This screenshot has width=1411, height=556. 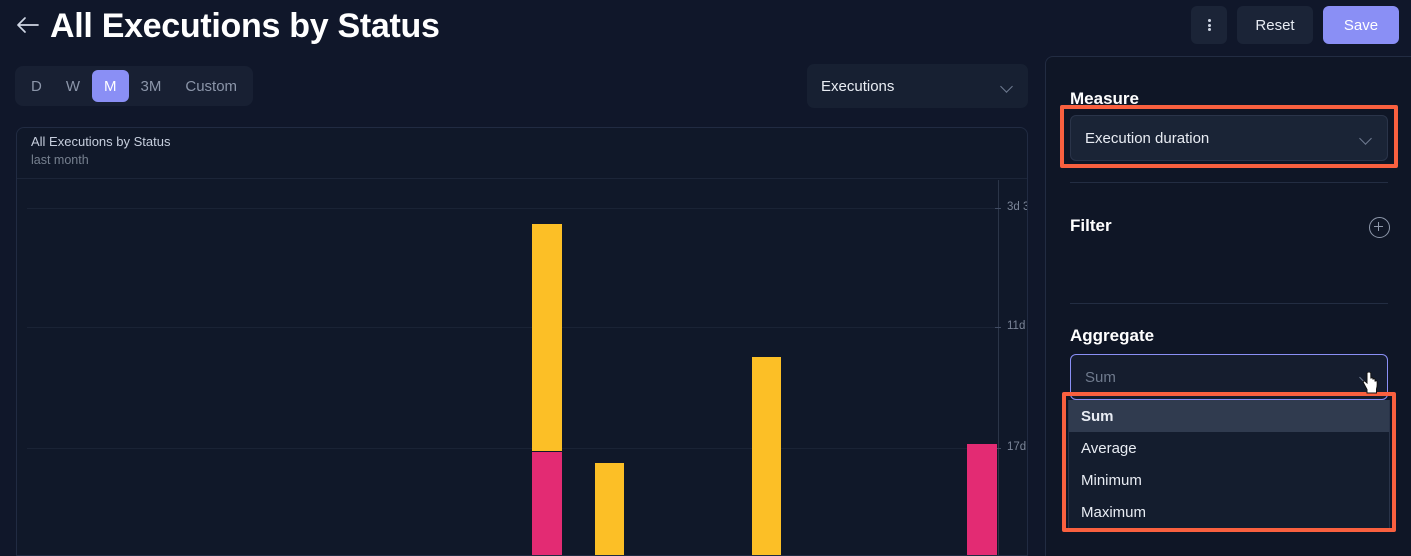 What do you see at coordinates (151, 86) in the screenshot?
I see `range-button-3m: 3M` at bounding box center [151, 86].